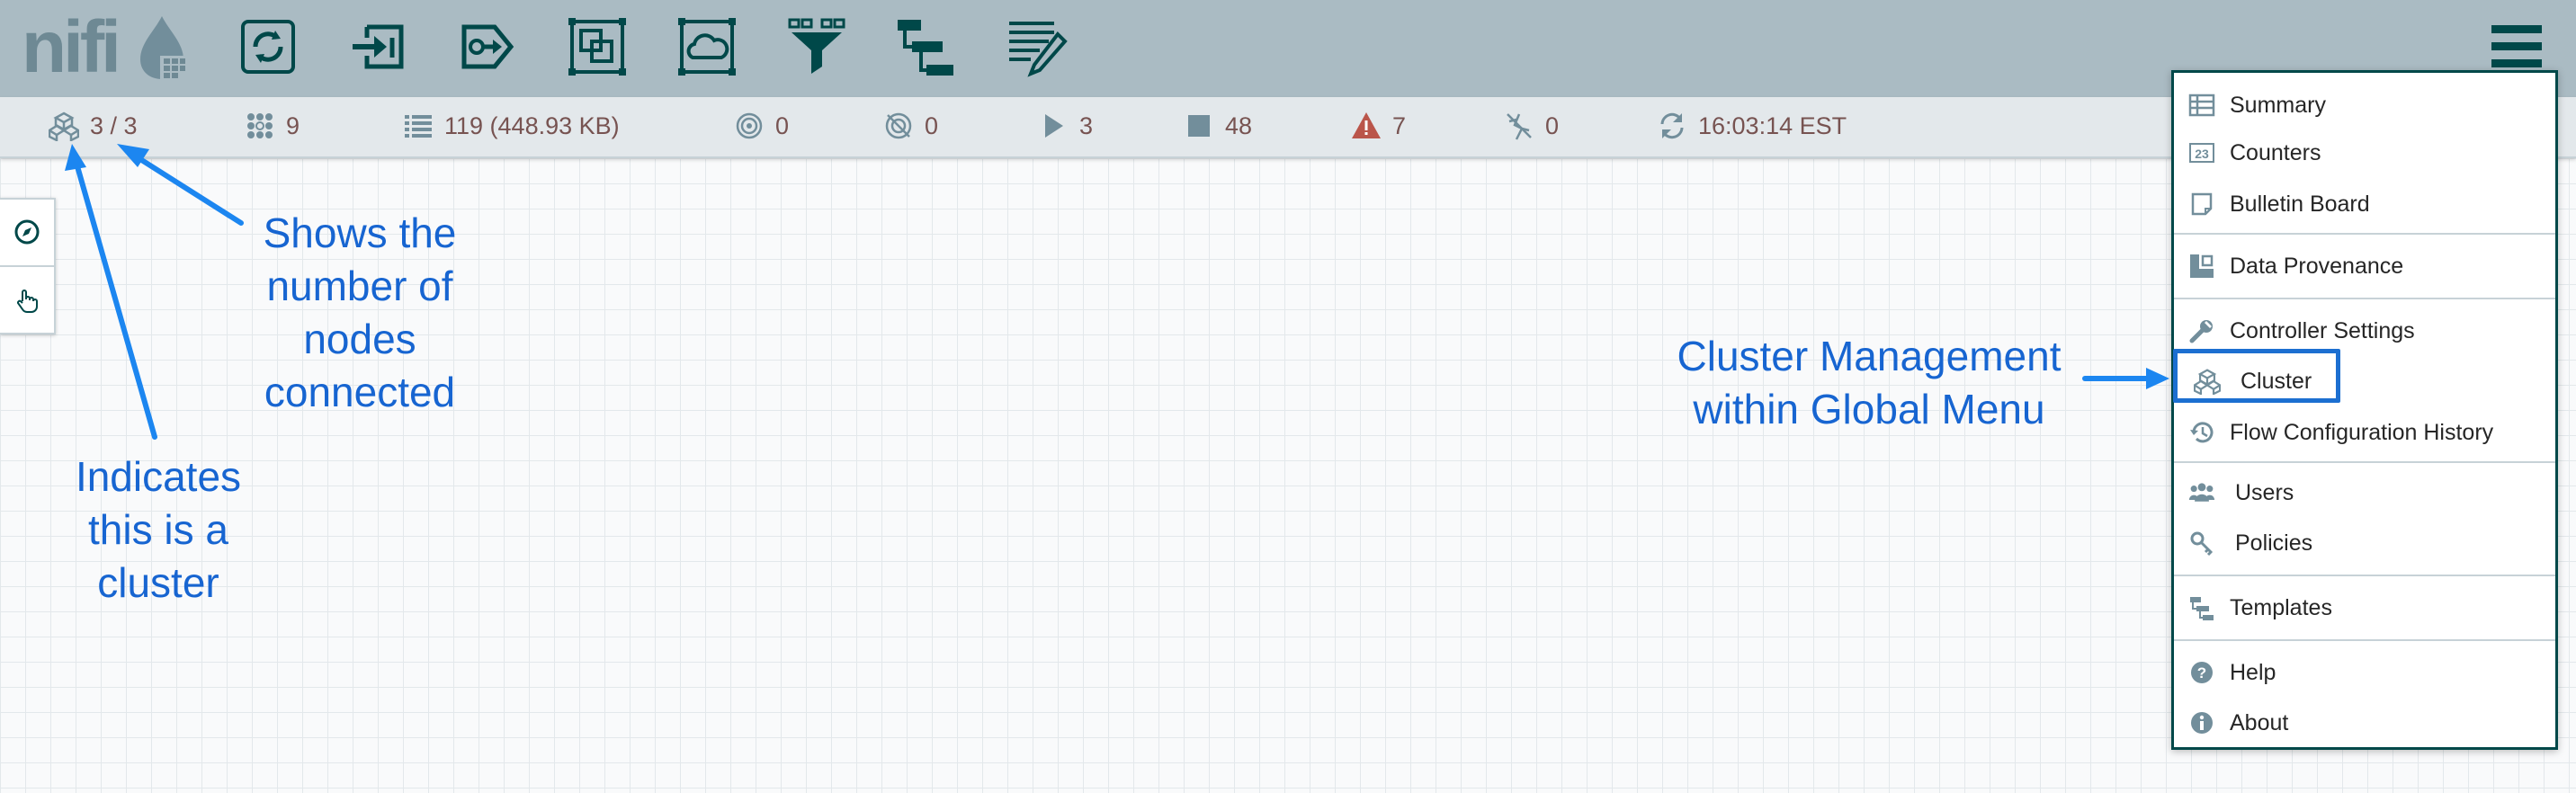 This screenshot has height=793, width=2576. What do you see at coordinates (2364, 607) in the screenshot?
I see `menu-item-templates: Templates` at bounding box center [2364, 607].